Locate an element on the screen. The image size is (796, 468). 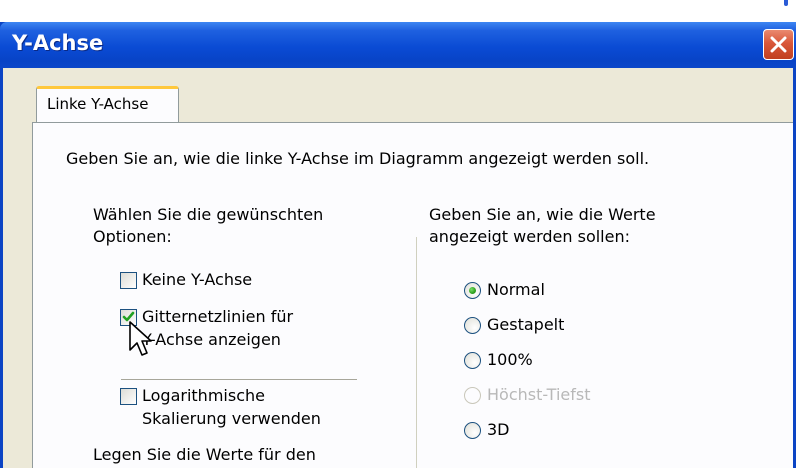
gestapelt-label: Gestapelt is located at coordinates (525, 325).